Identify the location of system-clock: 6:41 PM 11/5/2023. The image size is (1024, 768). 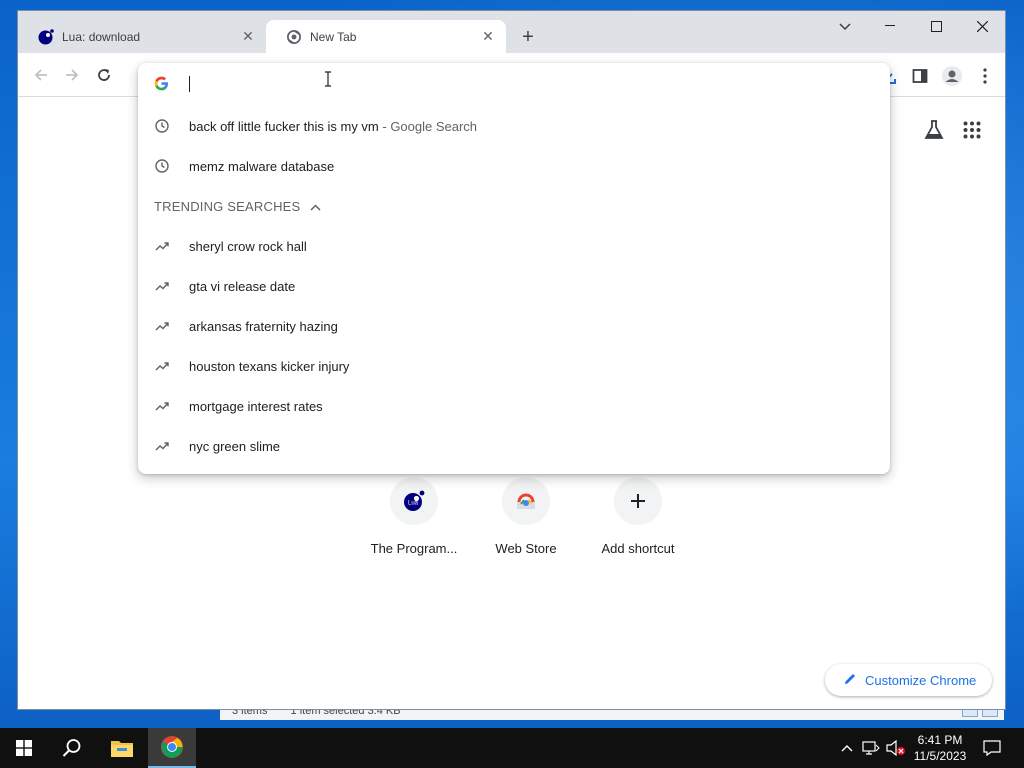
(940, 748).